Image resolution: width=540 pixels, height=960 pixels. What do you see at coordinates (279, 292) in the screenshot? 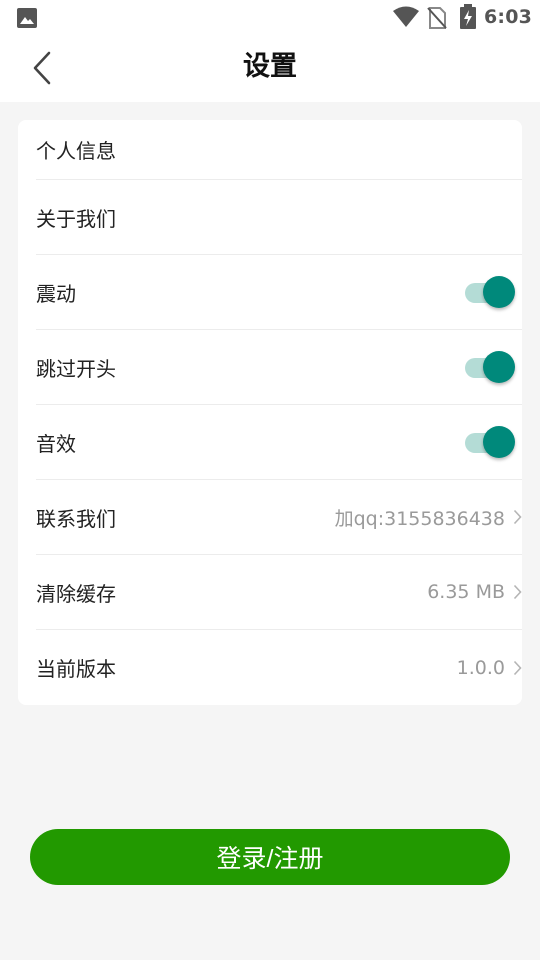
I see `settings-item-vibration: 震动` at bounding box center [279, 292].